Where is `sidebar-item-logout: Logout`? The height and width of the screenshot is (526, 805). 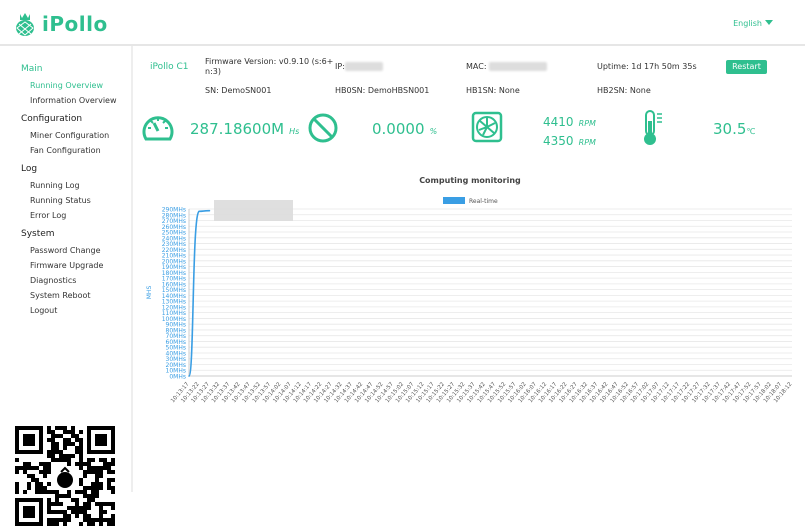 sidebar-item-logout: Logout is located at coordinates (80, 310).